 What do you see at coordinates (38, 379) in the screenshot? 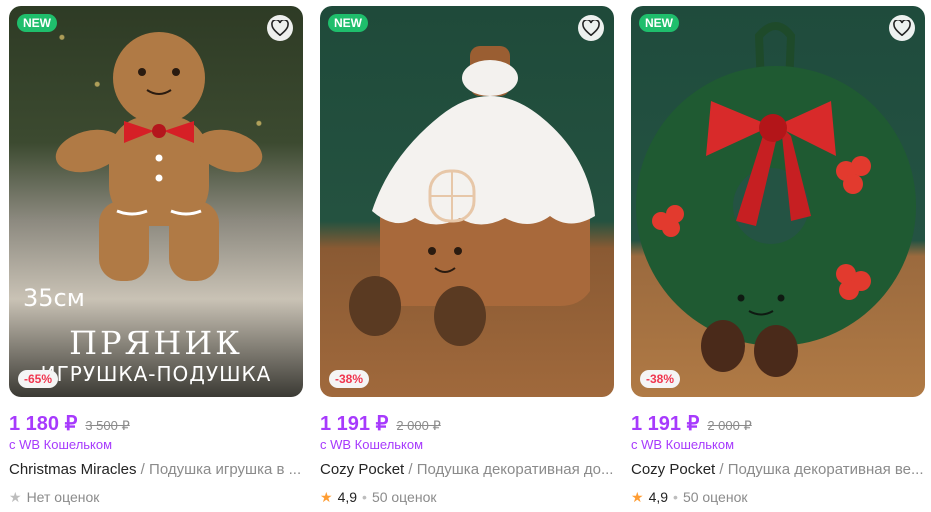
I see `discount-badge: -65%` at bounding box center [38, 379].